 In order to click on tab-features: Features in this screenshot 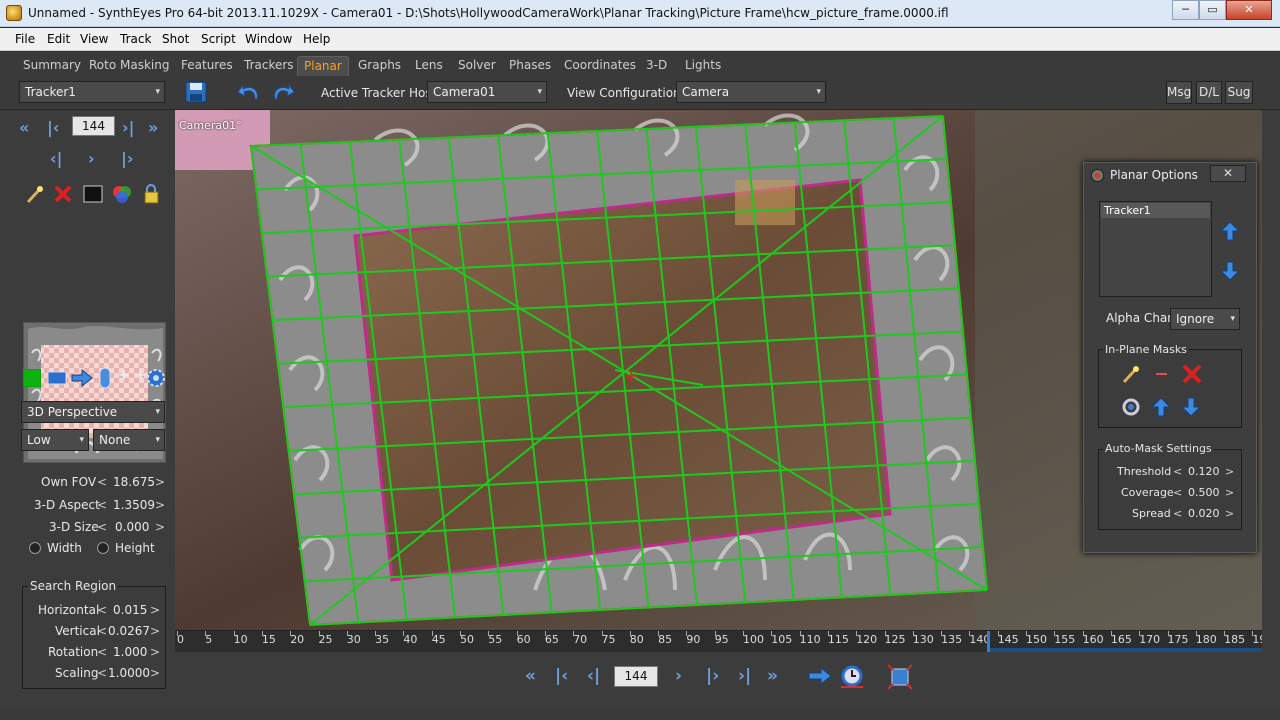, I will do `click(207, 66)`.